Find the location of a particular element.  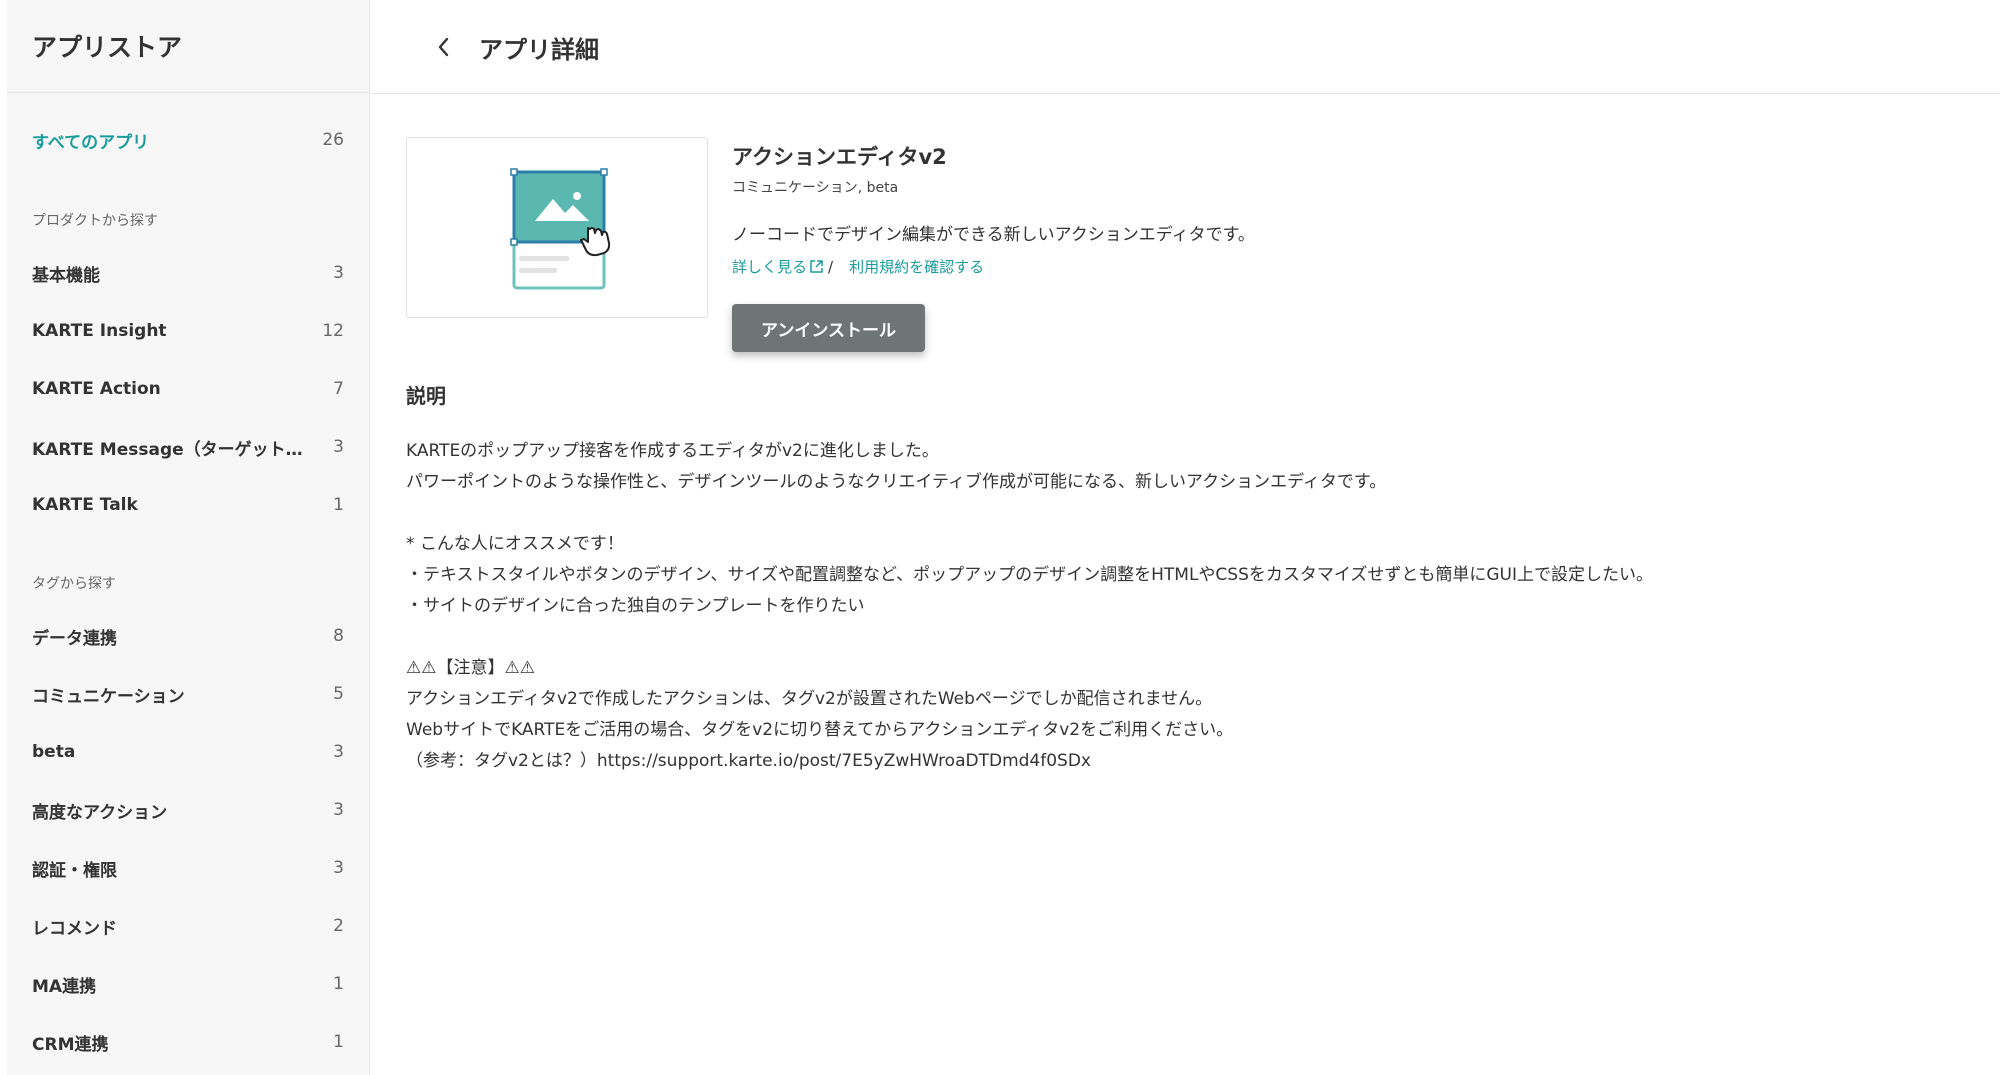

sidebar-item-all-apps: すべてのアプリ 26 is located at coordinates (188, 140).